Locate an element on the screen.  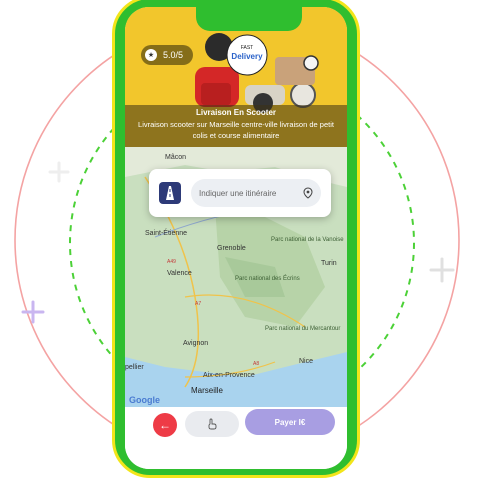
map-place: Parc national du Mercantour is located at coordinates (302, 329).